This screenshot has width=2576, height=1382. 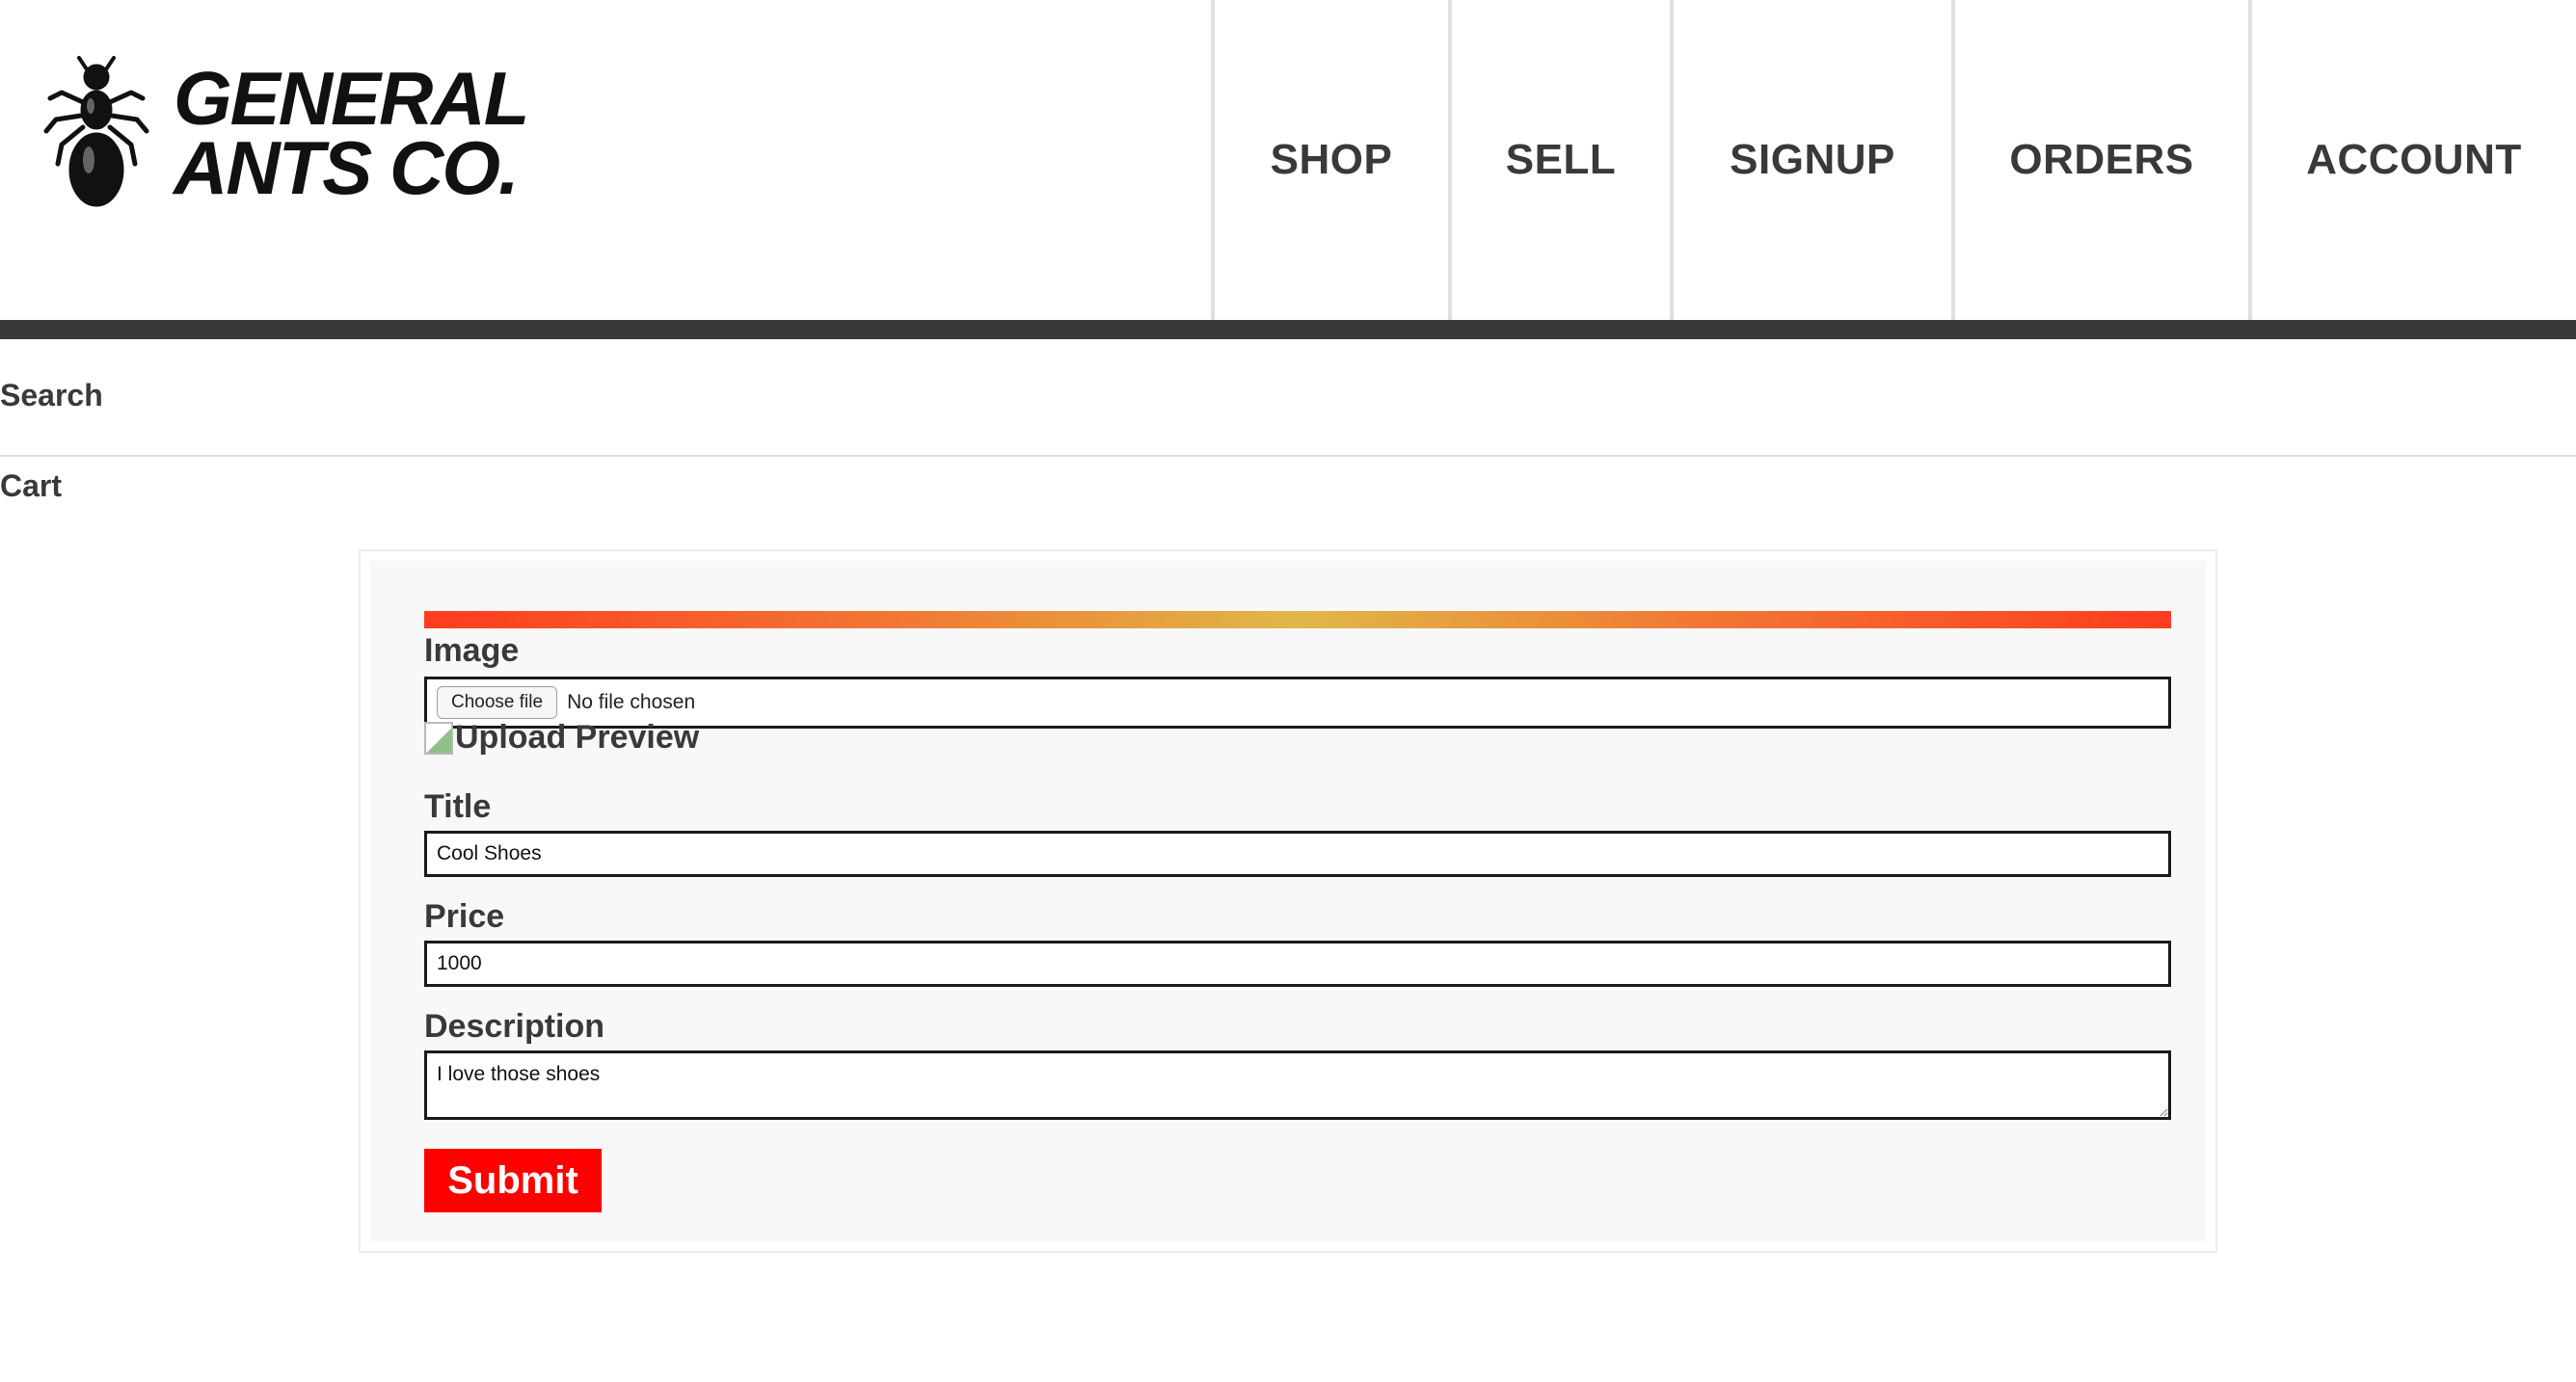 What do you see at coordinates (1298, 854) in the screenshot?
I see `title-input` at bounding box center [1298, 854].